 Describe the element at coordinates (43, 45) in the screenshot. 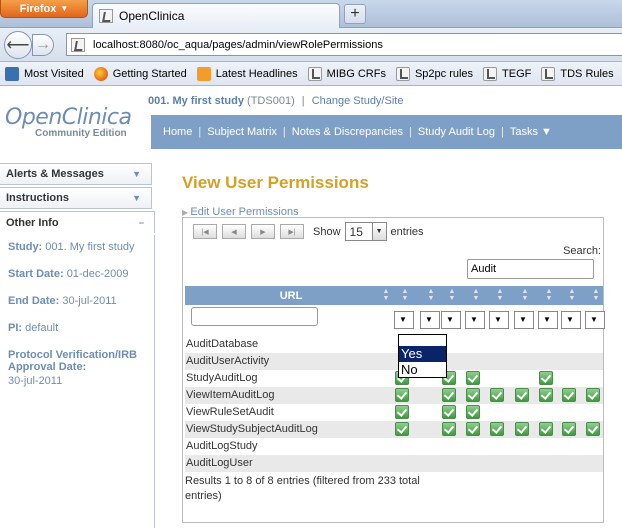

I see `forward-button: →` at that location.